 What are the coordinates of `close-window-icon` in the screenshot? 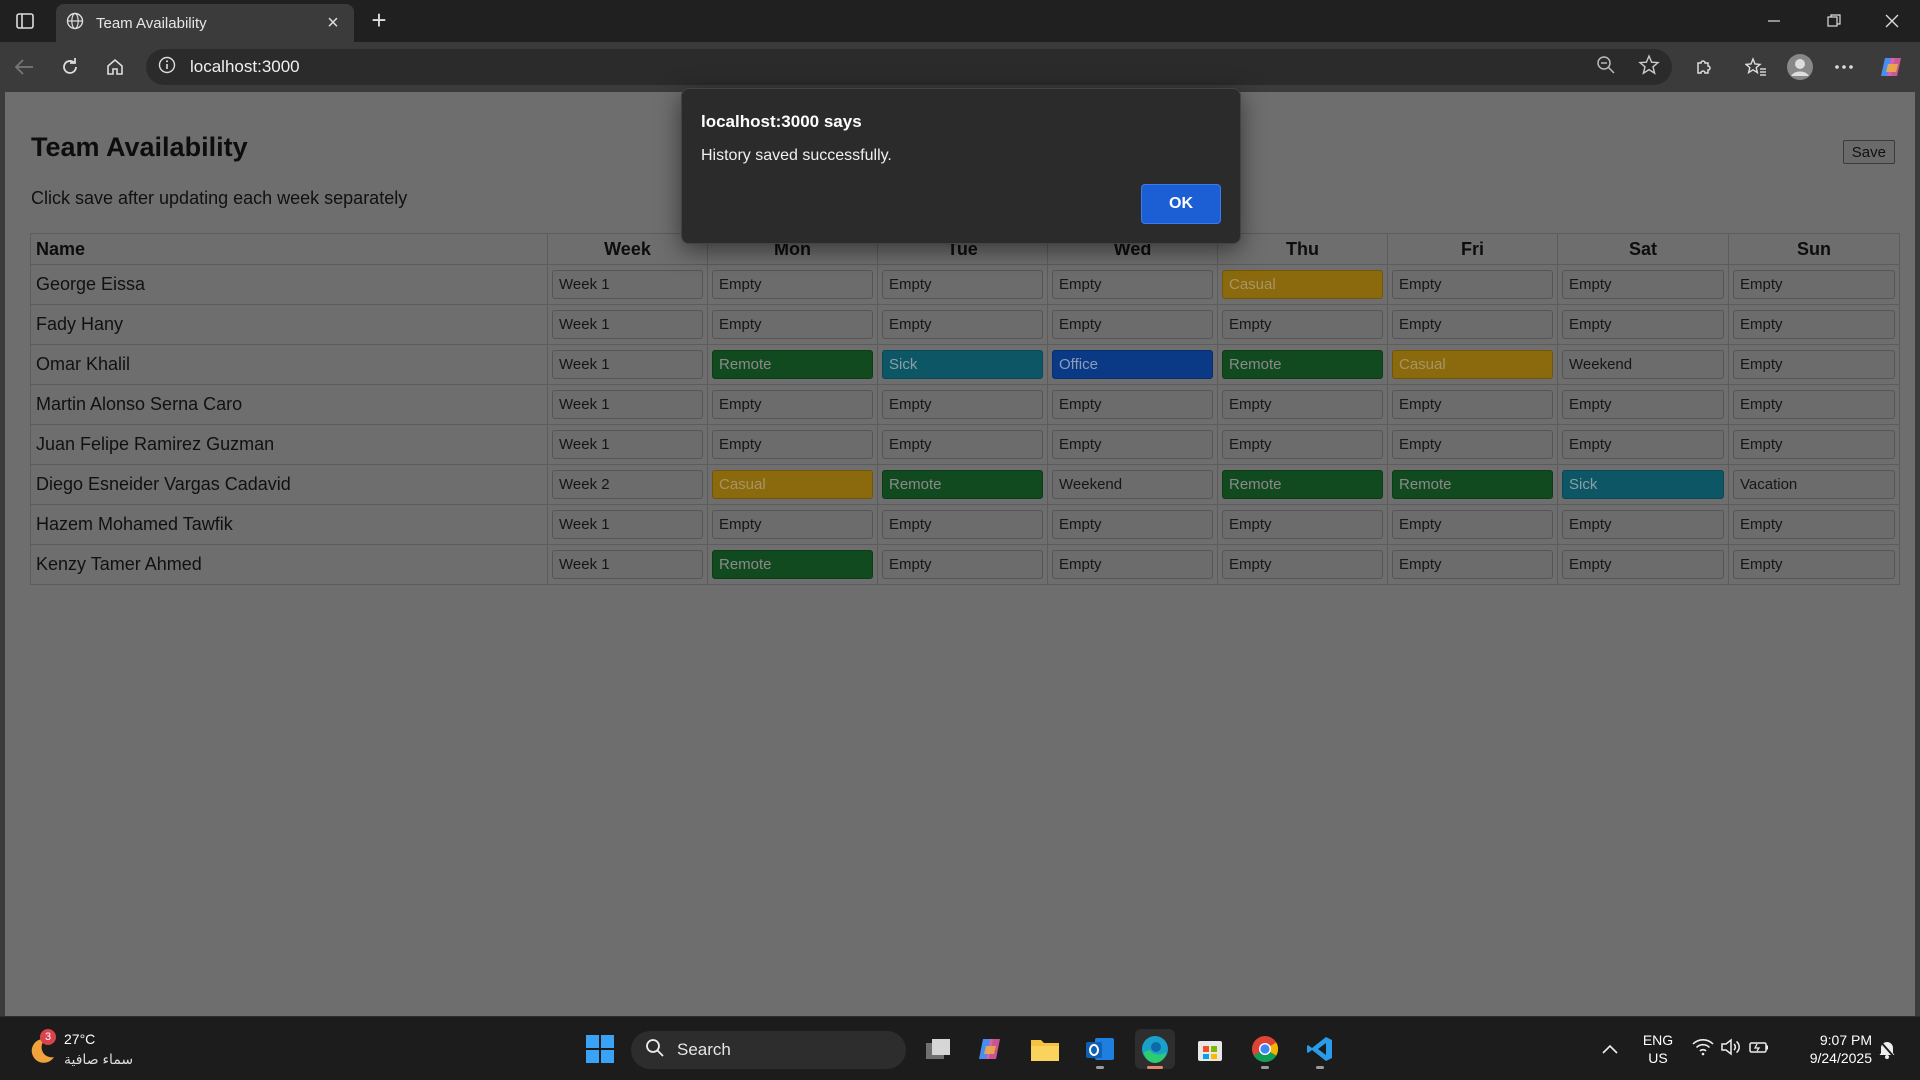 It's located at (1892, 21).